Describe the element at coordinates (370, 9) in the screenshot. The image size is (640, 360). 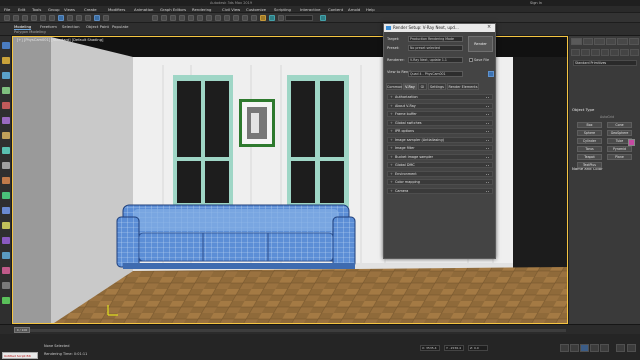
I see `menu-item-help: Help` at that location.